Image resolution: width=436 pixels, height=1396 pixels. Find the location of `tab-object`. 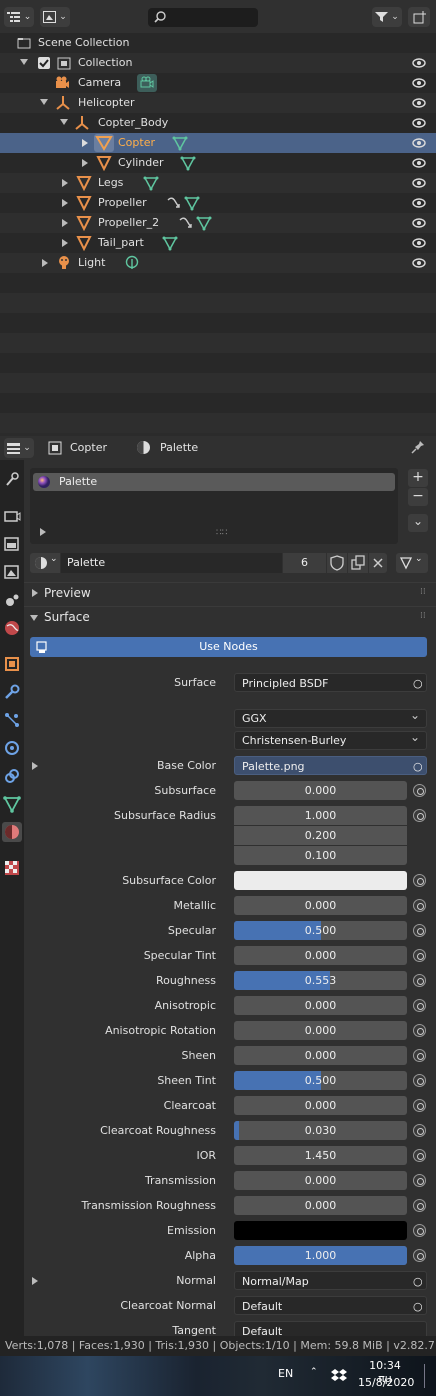

tab-object is located at coordinates (12, 664).